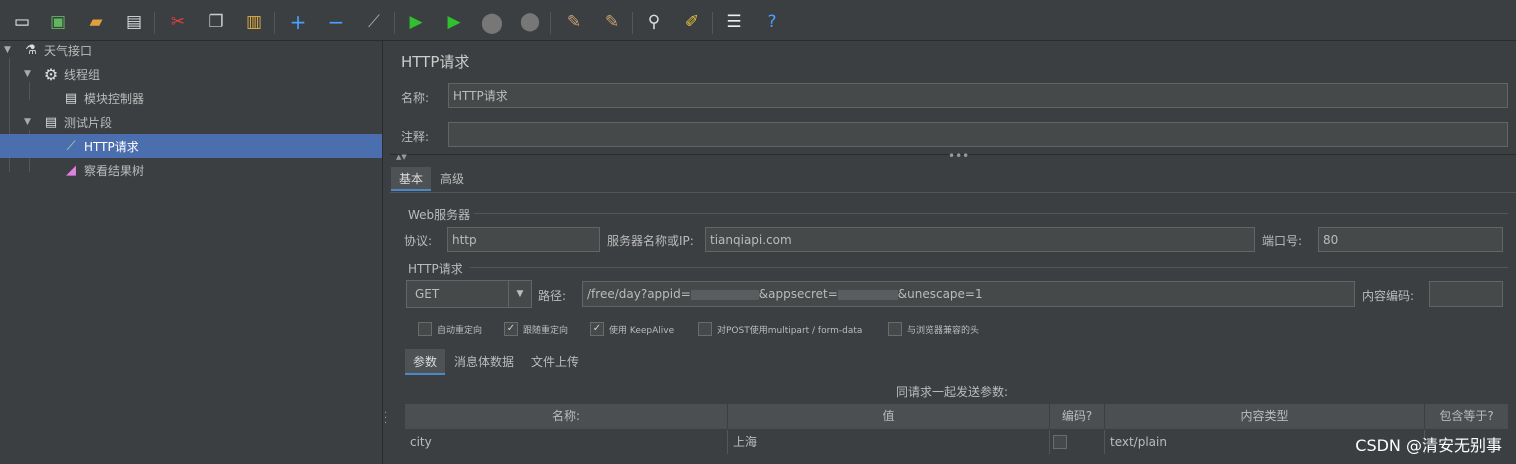 This screenshot has width=1516, height=464. I want to click on section-divider, so click(991, 213).